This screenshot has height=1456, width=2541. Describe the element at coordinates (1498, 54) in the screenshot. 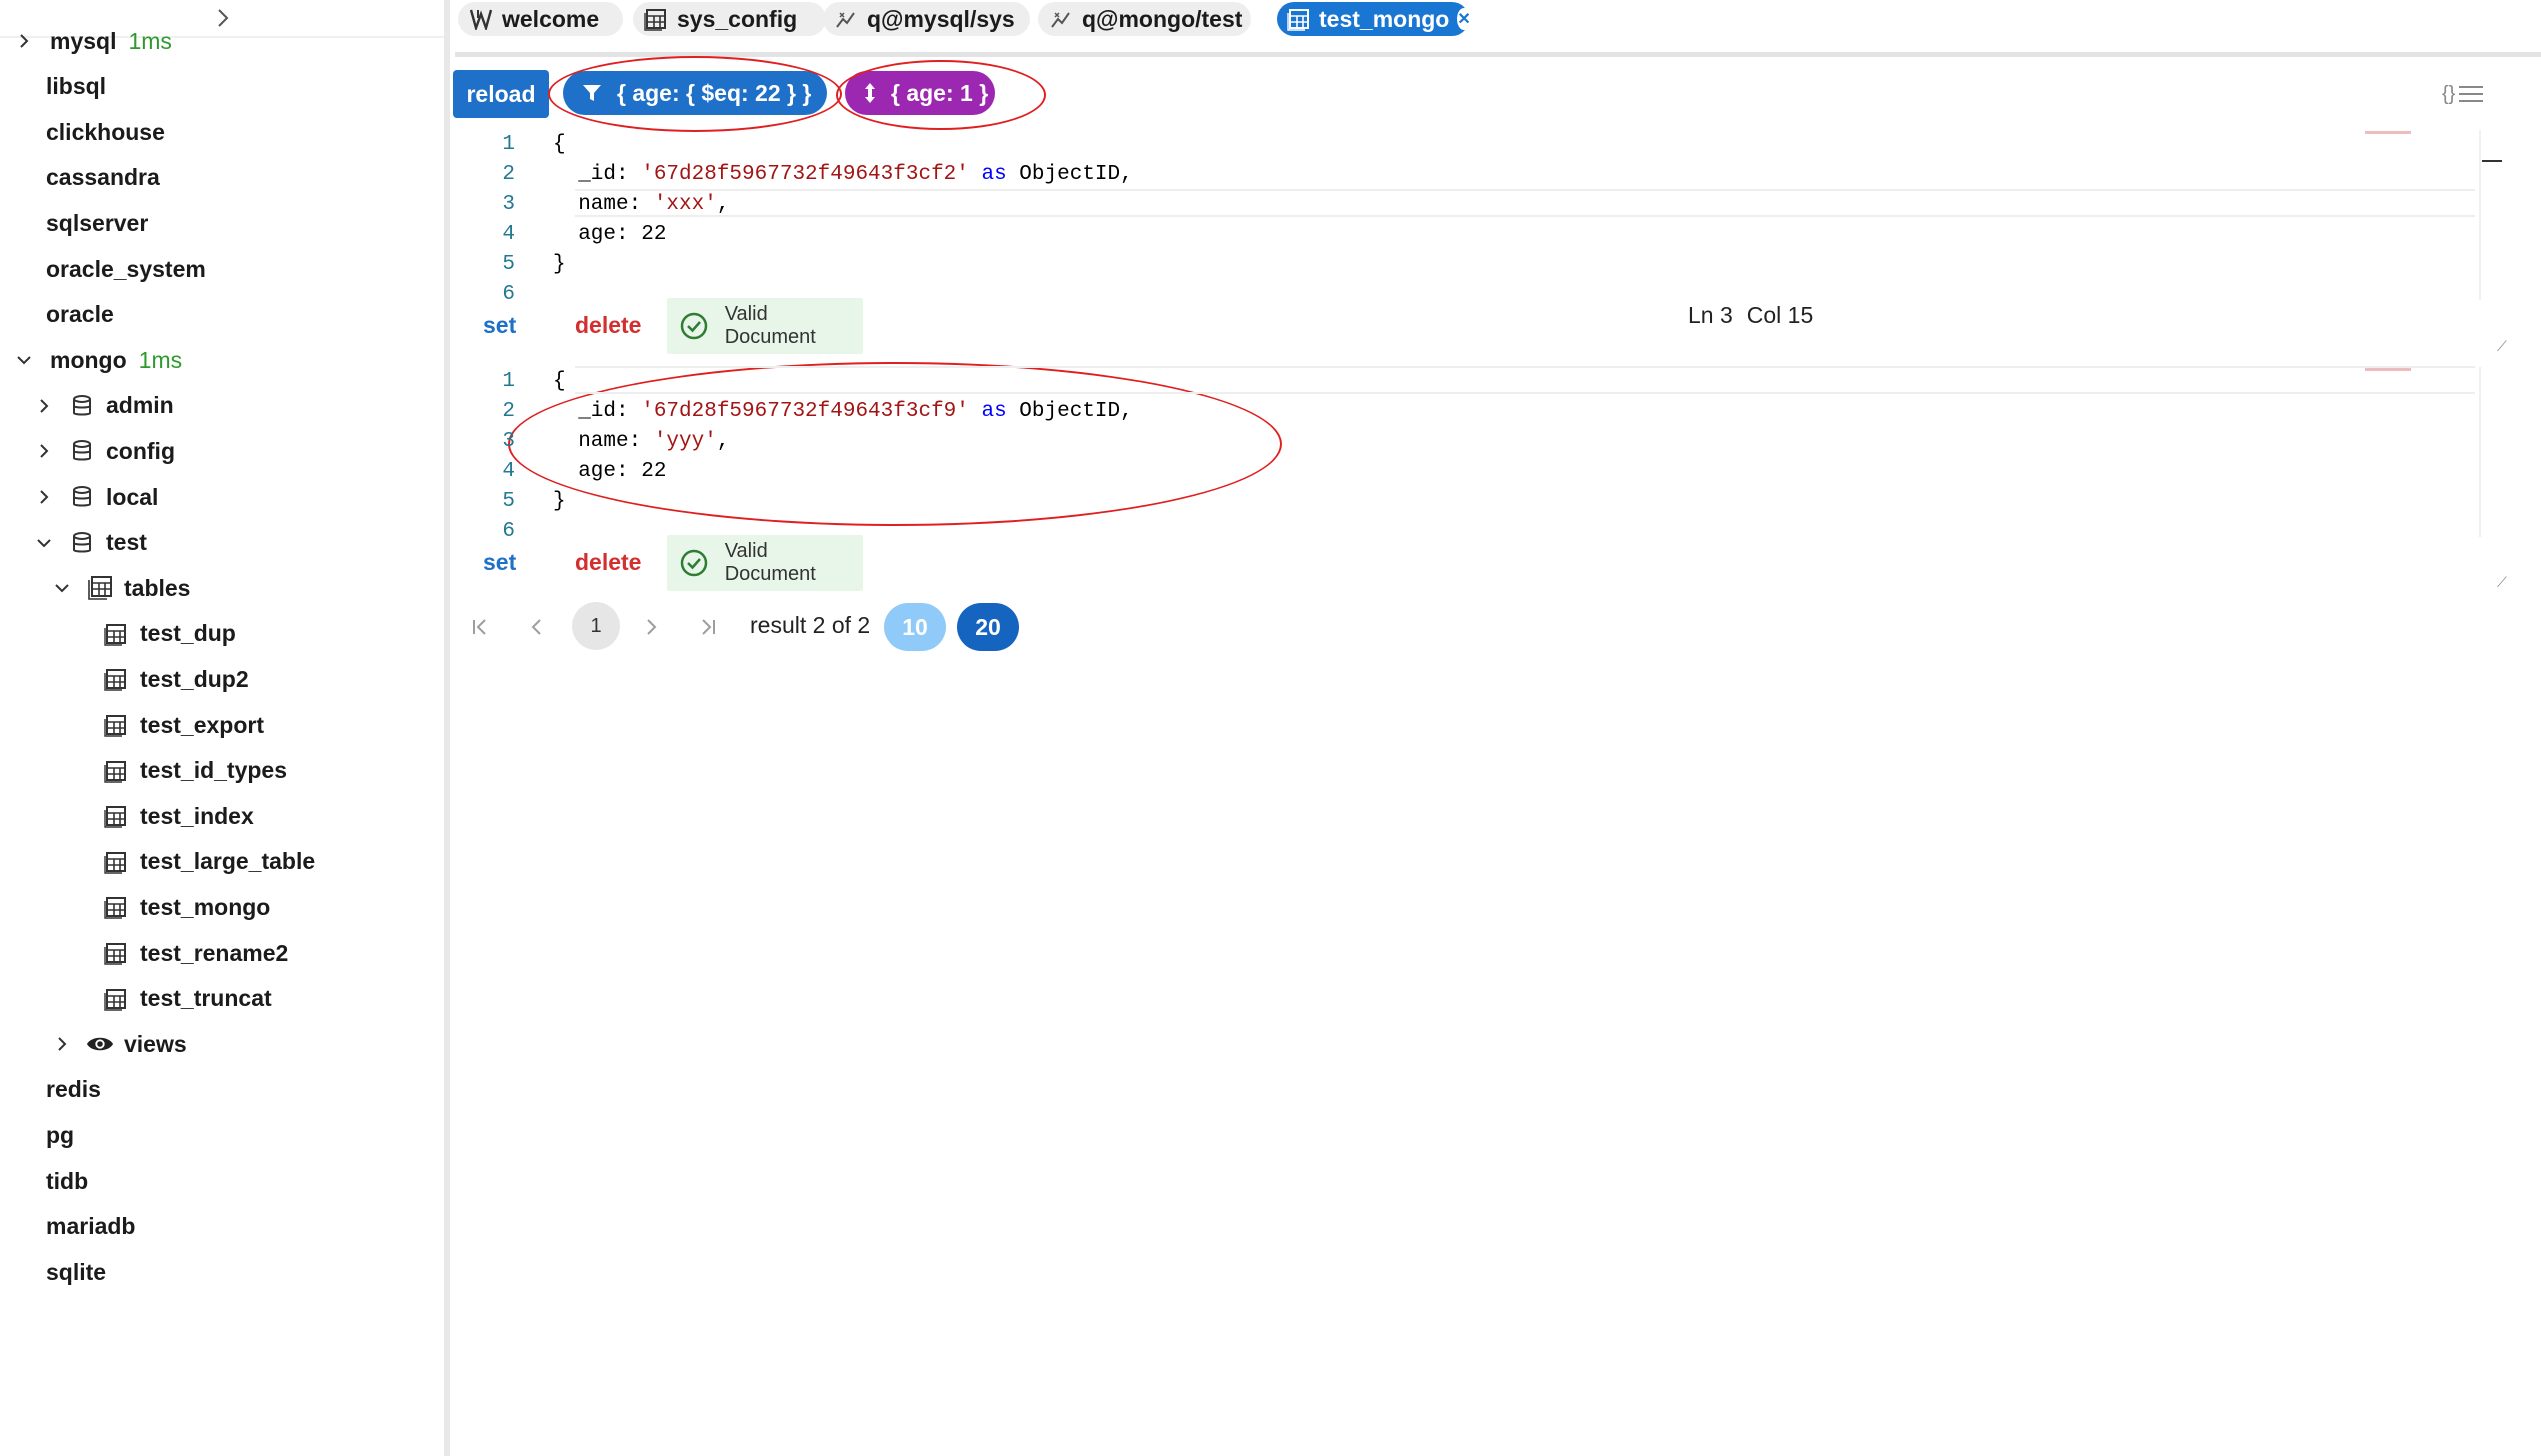

I see `tab-divider` at that location.